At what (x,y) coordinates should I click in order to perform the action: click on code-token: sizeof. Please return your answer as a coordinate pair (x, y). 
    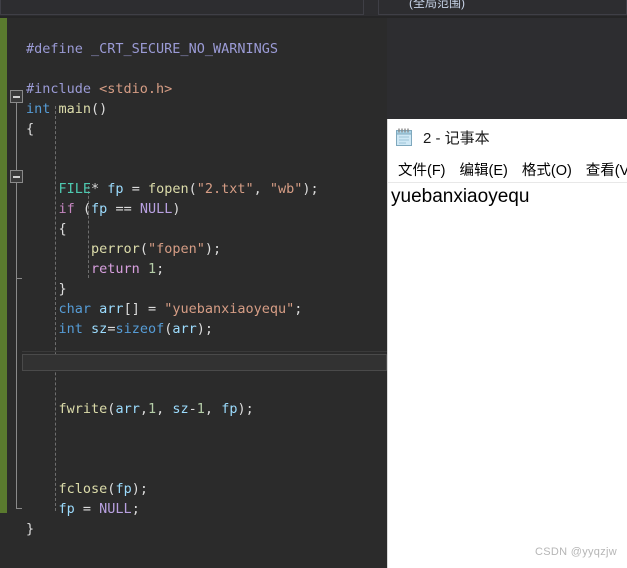
    Looking at the image, I should click on (140, 329).